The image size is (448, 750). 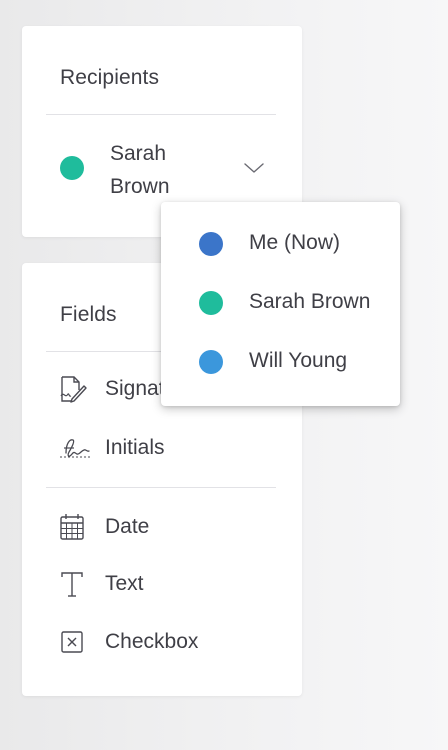 I want to click on field-date: Date, so click(x=173, y=529).